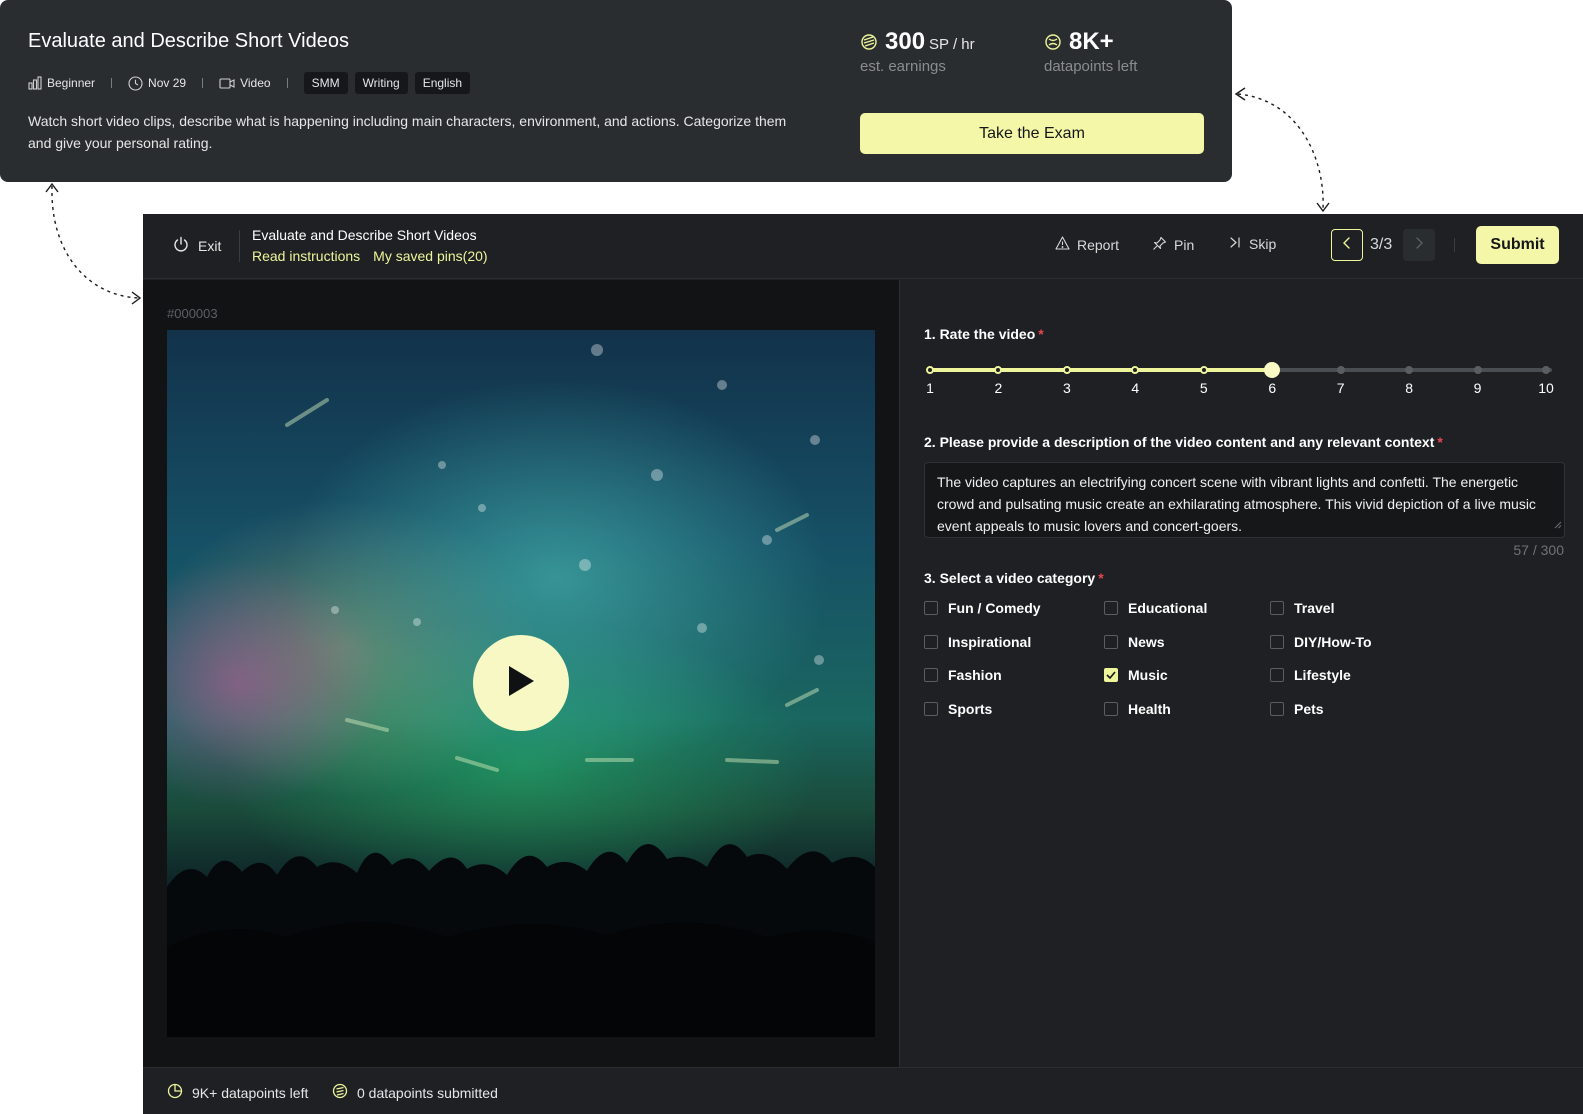  What do you see at coordinates (1173, 245) in the screenshot?
I see `pin-button: Pin` at bounding box center [1173, 245].